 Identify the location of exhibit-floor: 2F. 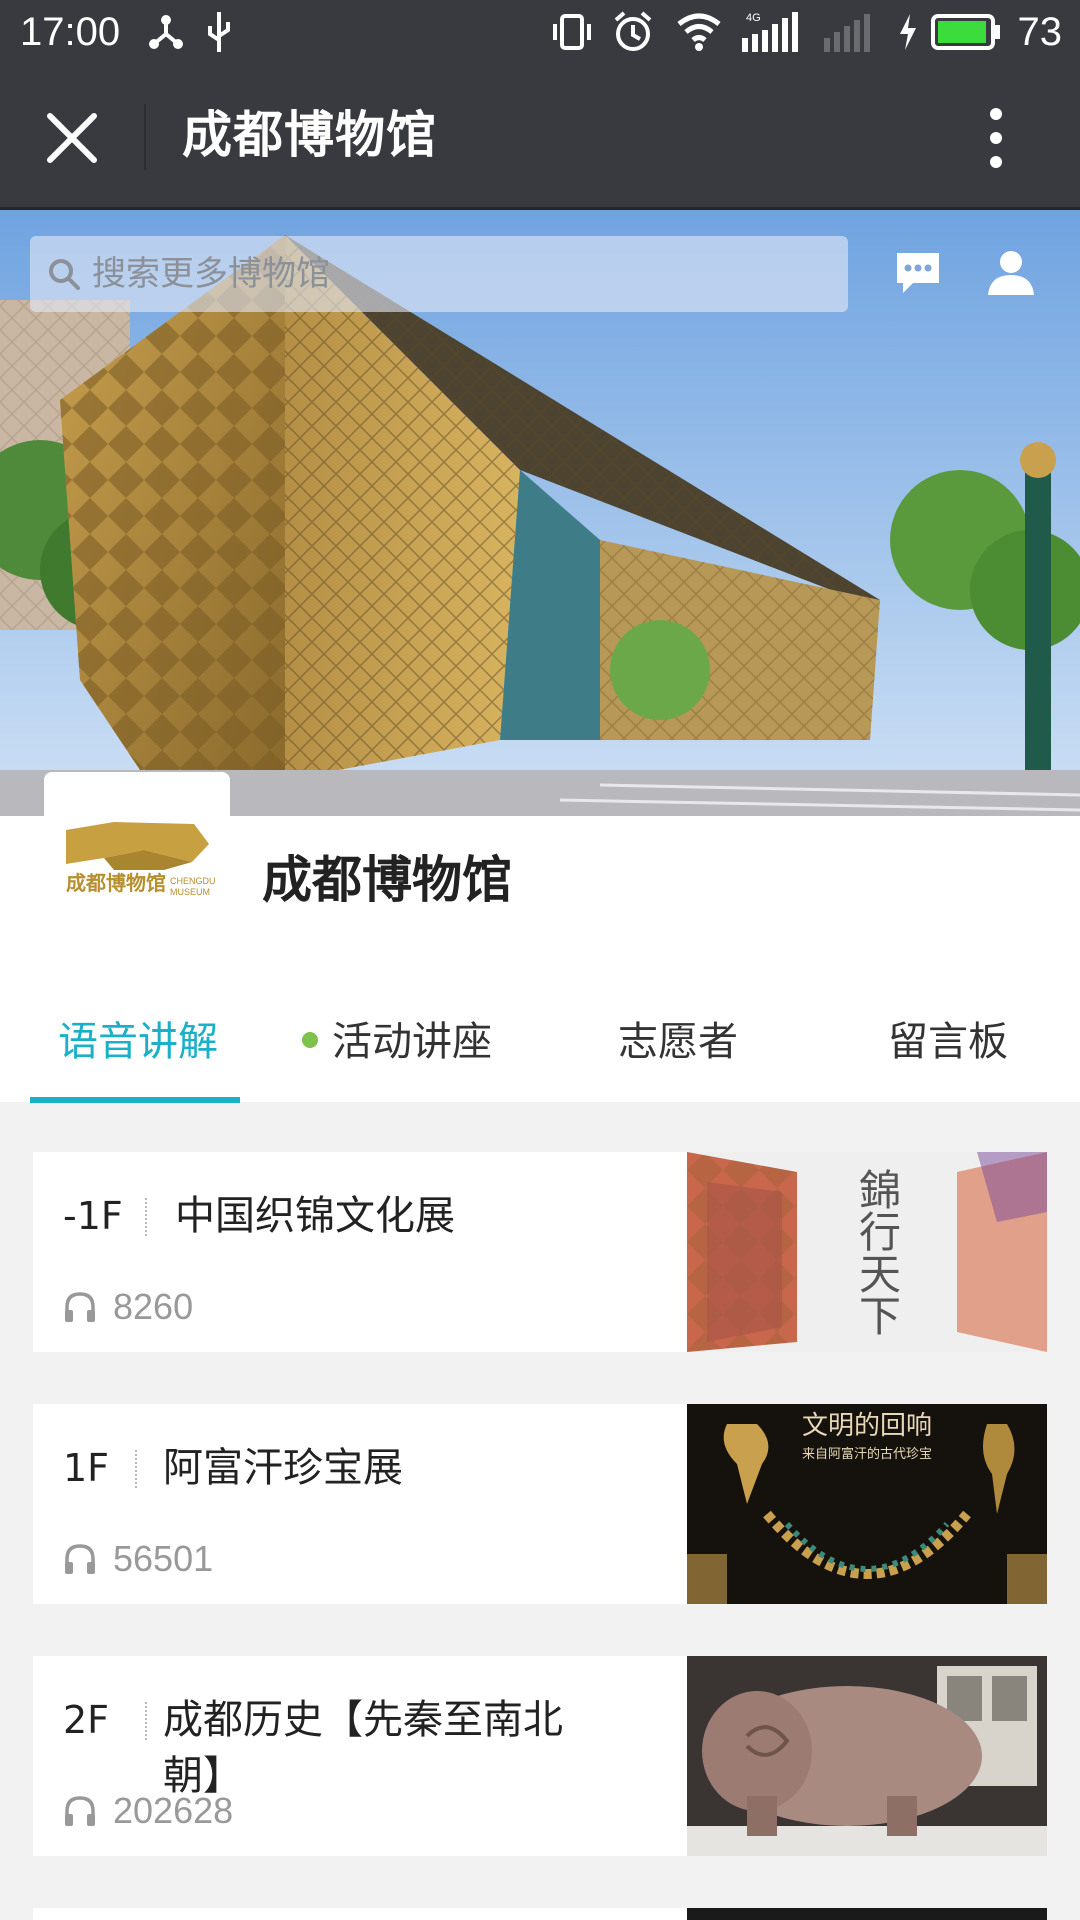
(86, 1720).